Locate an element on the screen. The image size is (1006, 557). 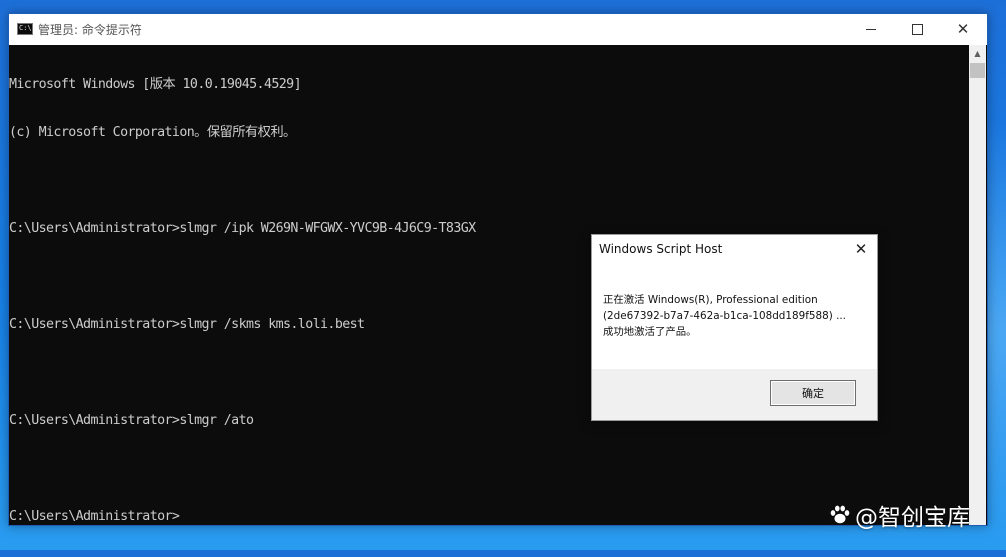
dialog-message-line: 成功地激活了产品。 is located at coordinates (650, 332).